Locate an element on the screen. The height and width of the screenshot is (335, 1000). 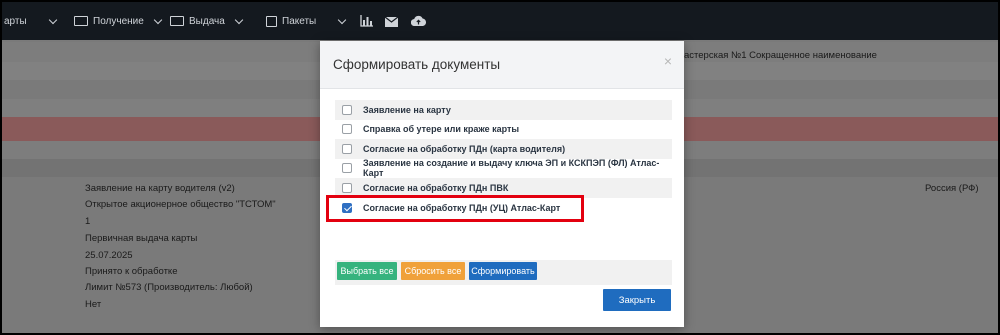
close-icon: × is located at coordinates (668, 61).